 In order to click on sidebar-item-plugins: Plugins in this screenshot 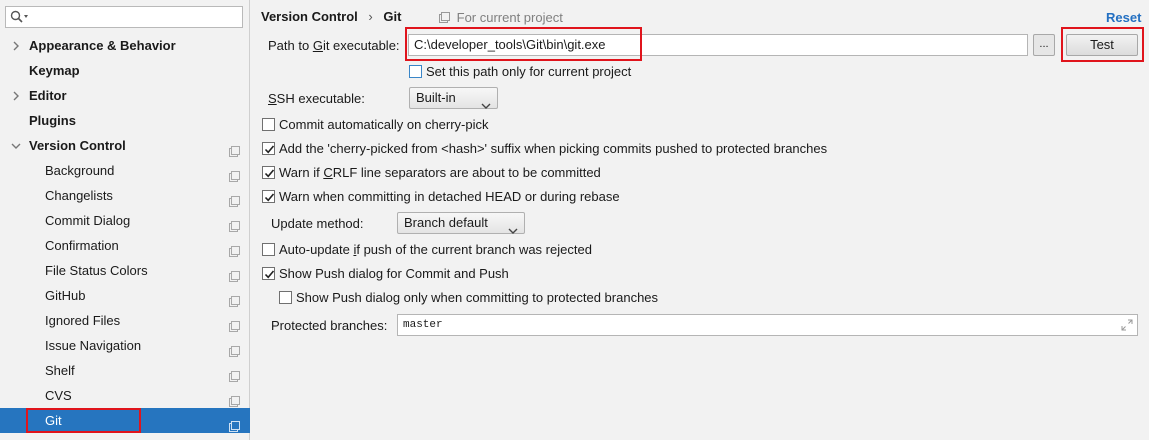, I will do `click(125, 120)`.